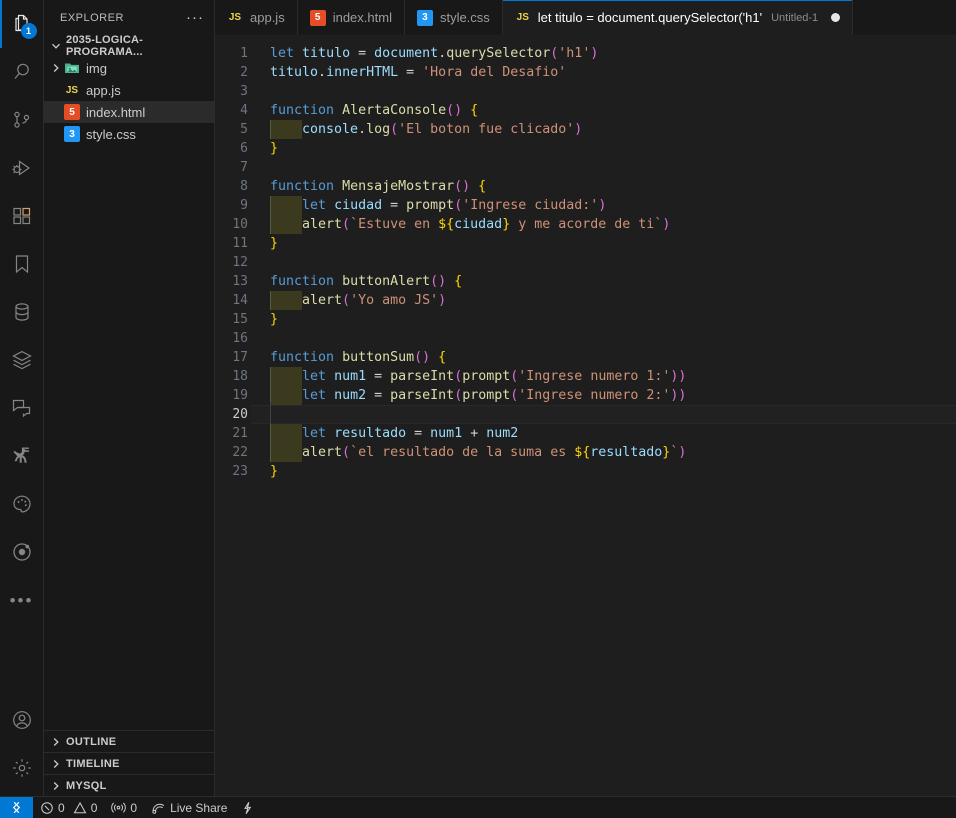 This screenshot has height=818, width=956. What do you see at coordinates (111, 134) in the screenshot?
I see `tree-item-label: style.css` at bounding box center [111, 134].